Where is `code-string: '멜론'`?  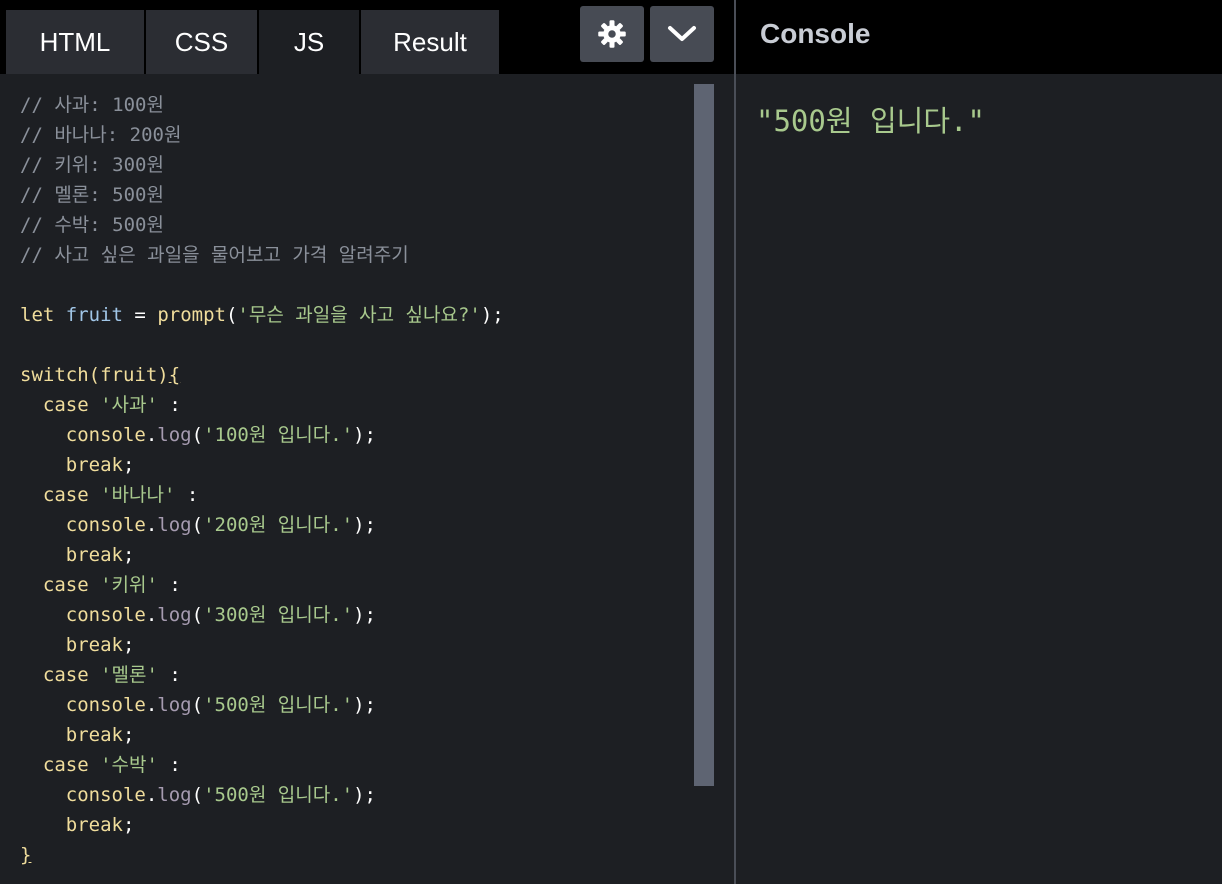 code-string: '멜론' is located at coordinates (129, 675).